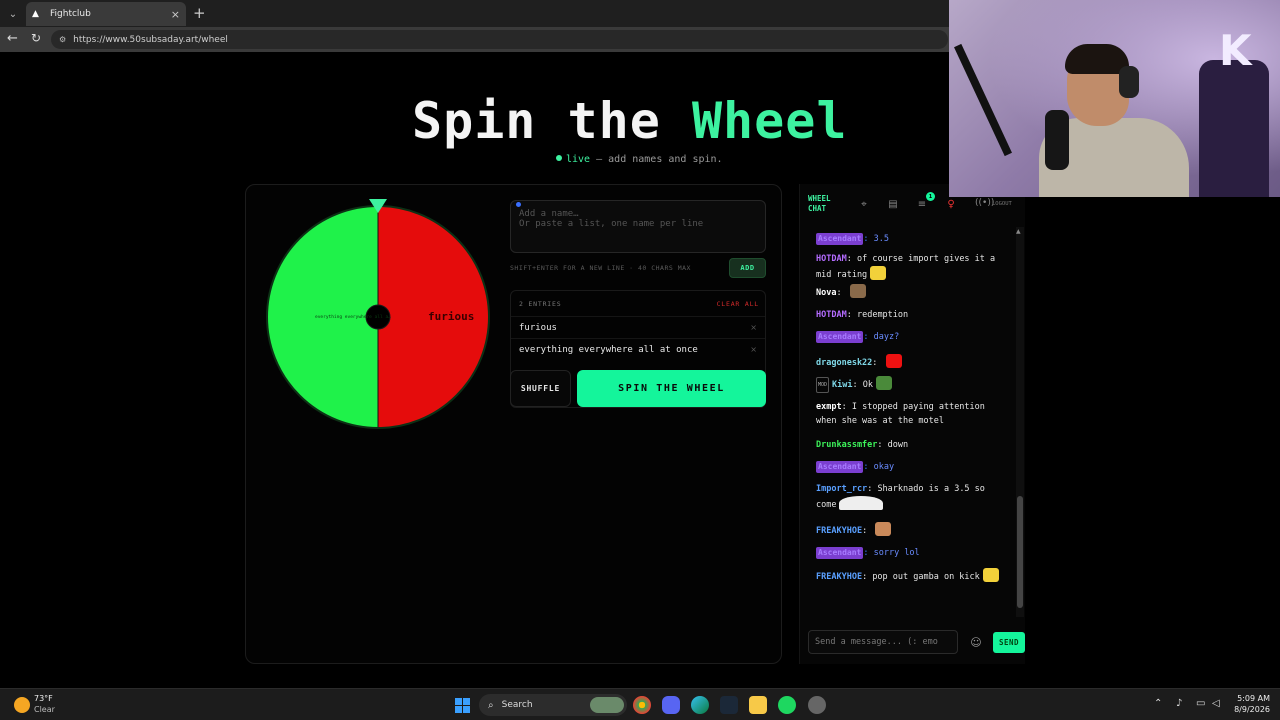 This screenshot has width=1280, height=720. Describe the element at coordinates (911, 576) in the screenshot. I see `chat-message: FREAKYHOE: pop out gamba on kick` at that location.